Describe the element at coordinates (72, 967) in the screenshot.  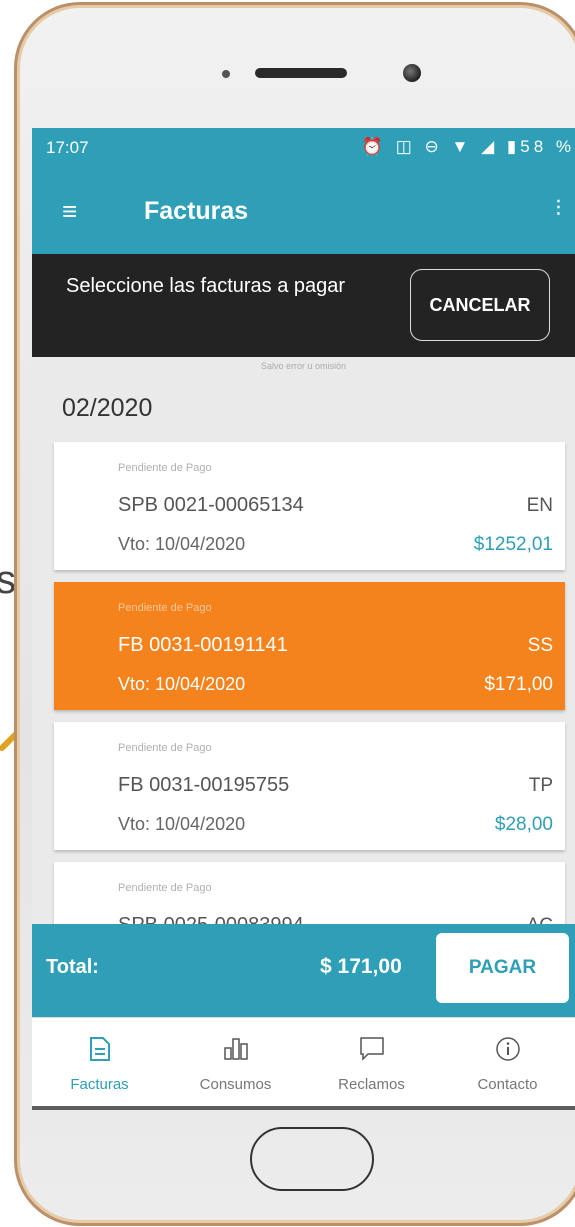
I see `total-label: Total:` at that location.